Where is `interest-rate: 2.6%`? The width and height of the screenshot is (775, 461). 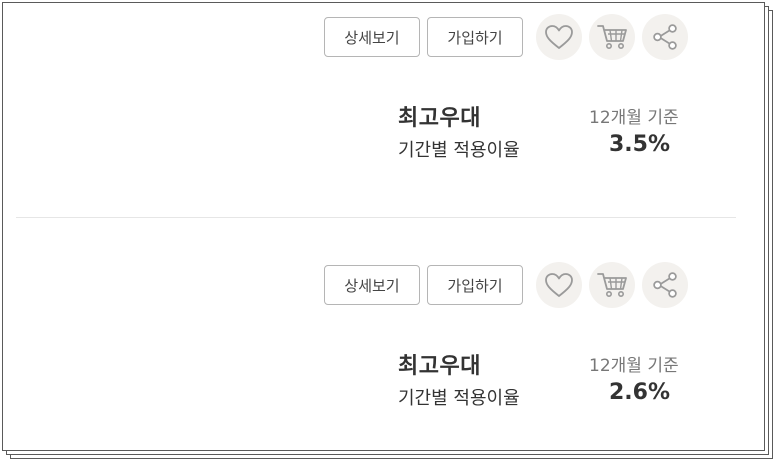
interest-rate: 2.6% is located at coordinates (640, 392).